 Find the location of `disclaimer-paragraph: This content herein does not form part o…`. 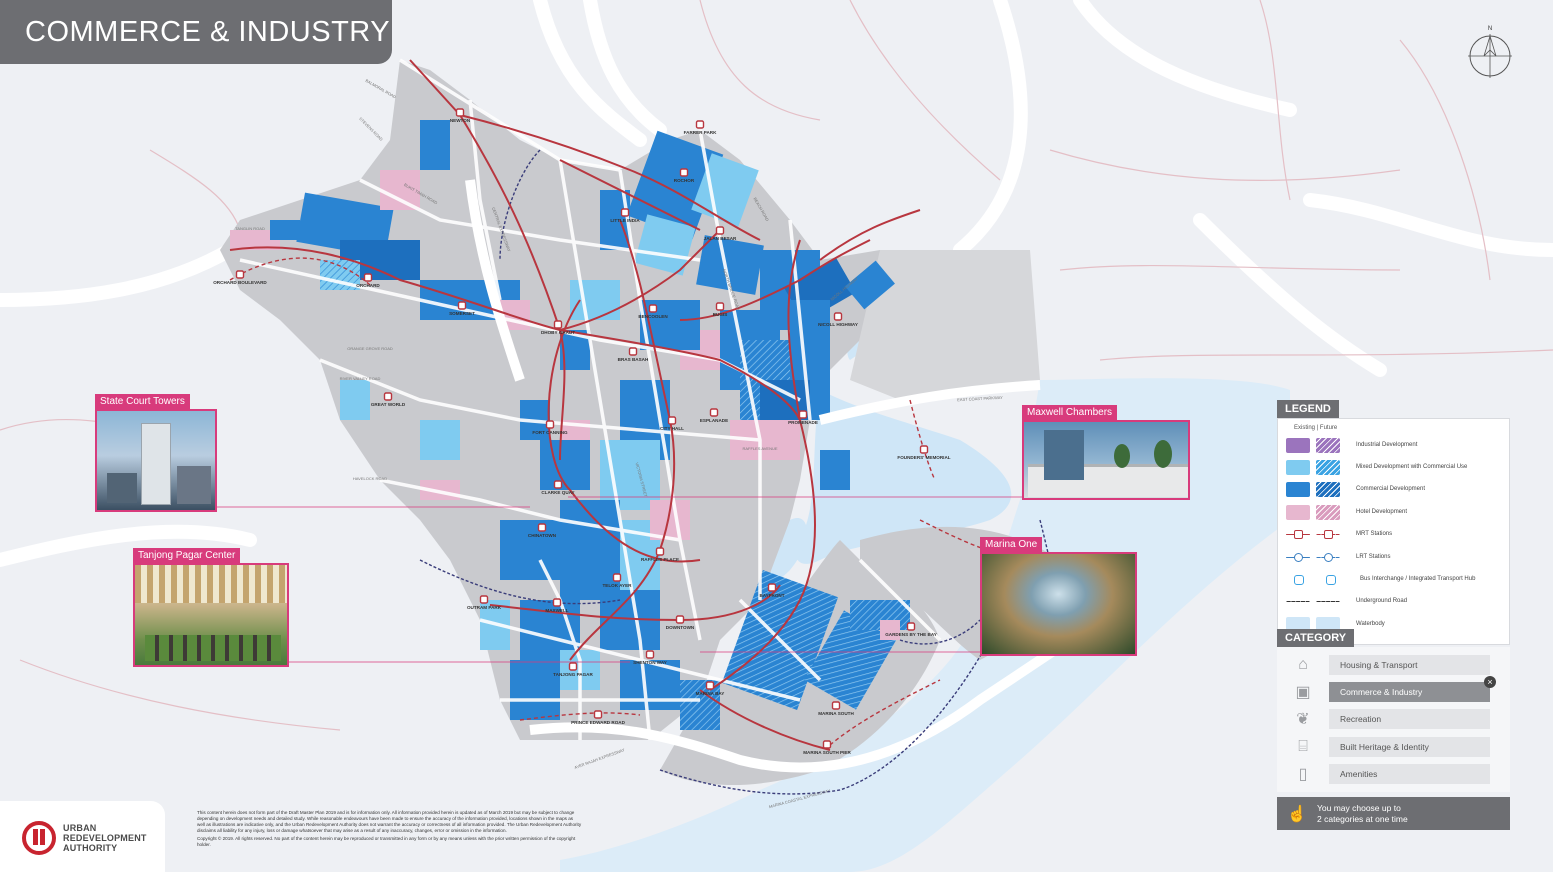

disclaimer-paragraph: This content herein does not form part o… is located at coordinates (389, 821).